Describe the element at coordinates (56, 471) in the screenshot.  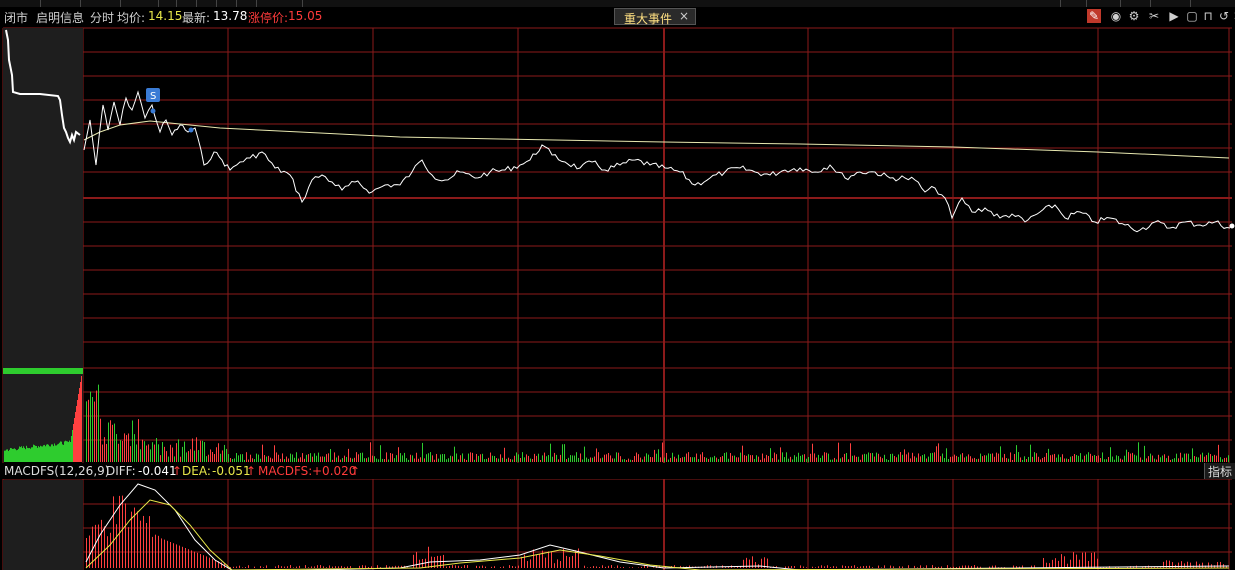
I see `macd-name: MACDFS(12,26,9)` at that location.